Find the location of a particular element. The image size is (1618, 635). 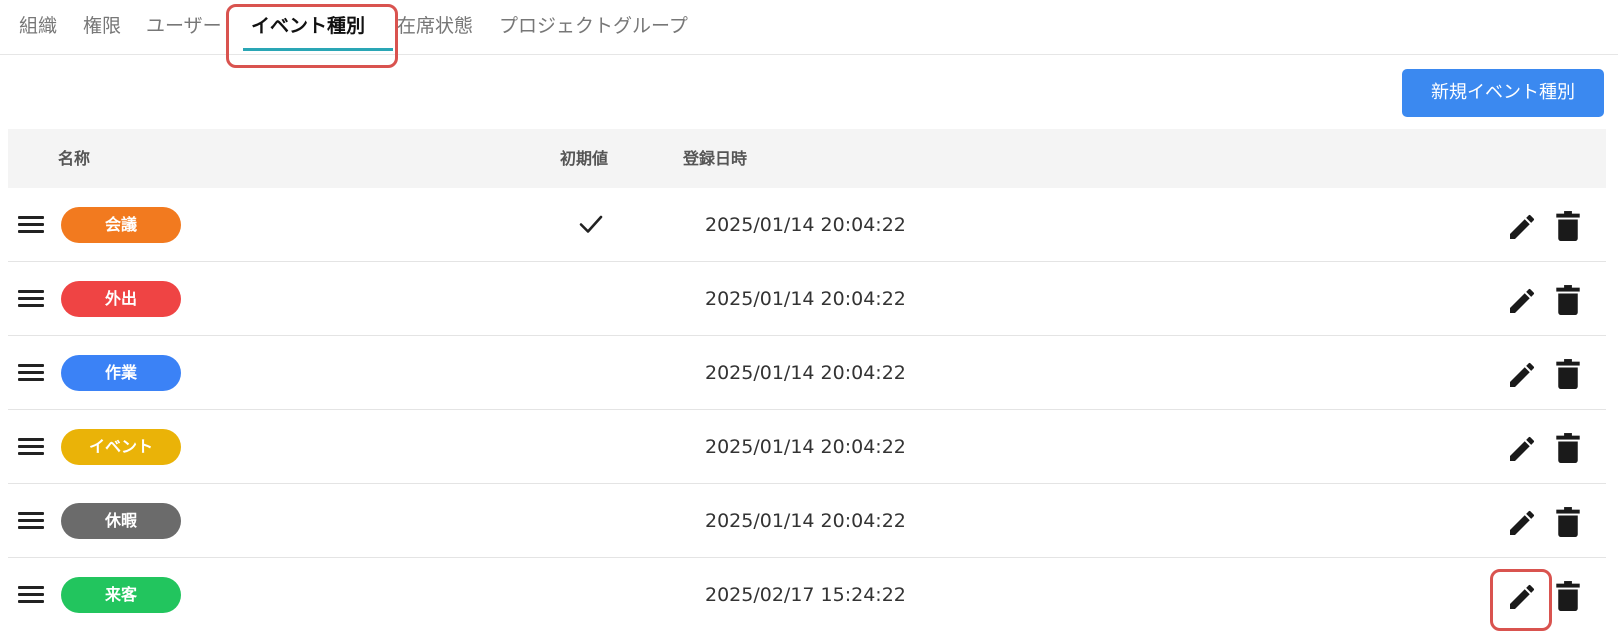

table-row: イベント 2025/01/14 20:04:22 is located at coordinates (807, 447).